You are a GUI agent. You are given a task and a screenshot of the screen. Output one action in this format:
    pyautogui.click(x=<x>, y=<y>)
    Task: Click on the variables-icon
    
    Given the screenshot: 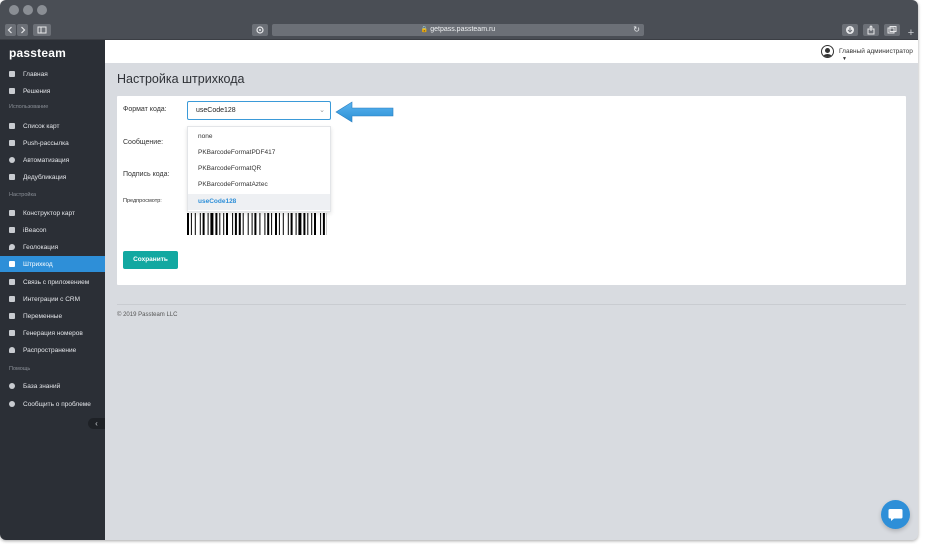 What is the action you would take?
    pyautogui.click(x=12, y=316)
    